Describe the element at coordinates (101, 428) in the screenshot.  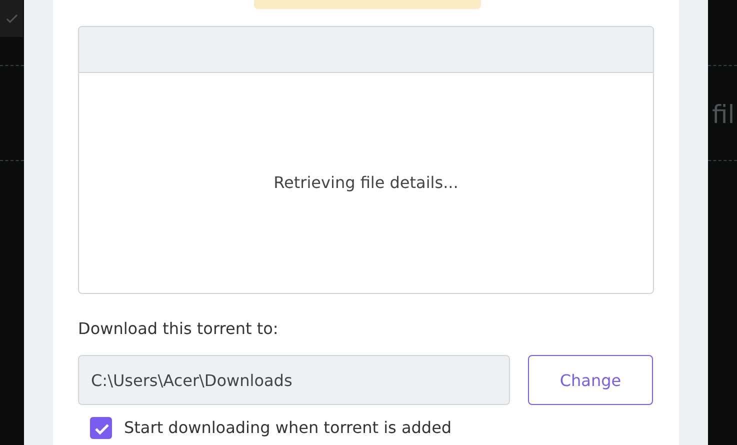
I see `checkbox` at that location.